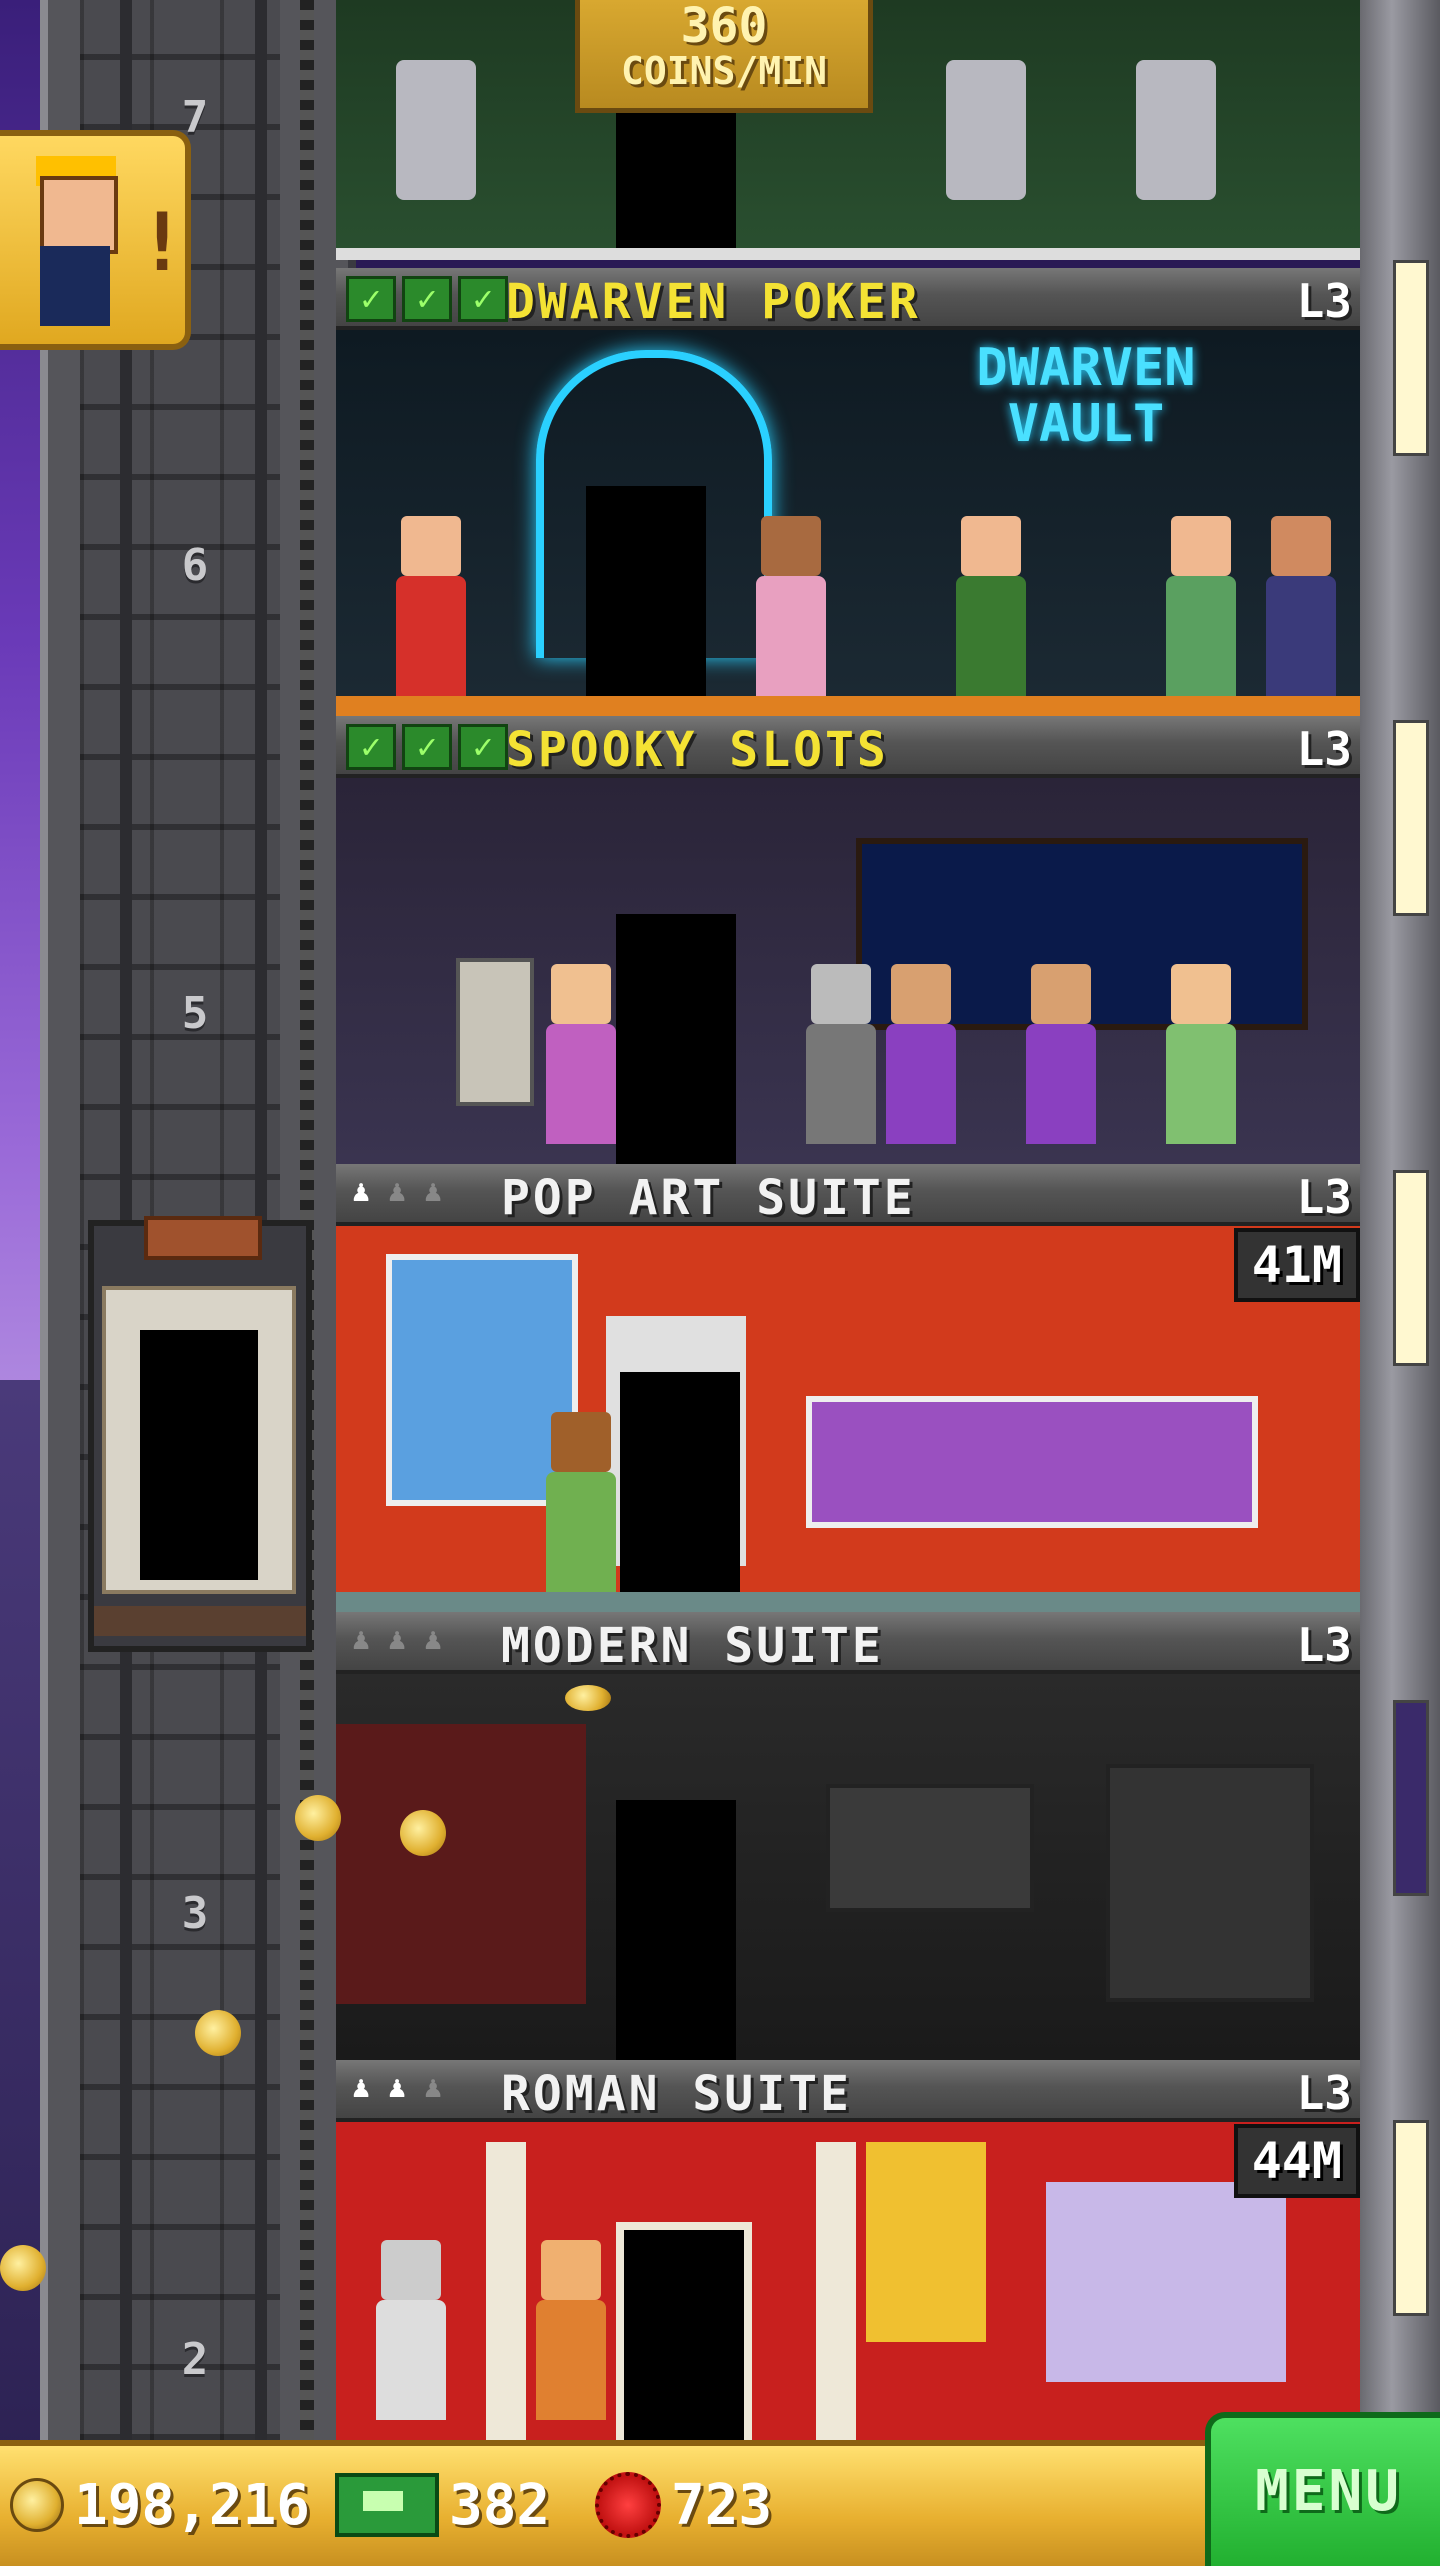 Image resolution: width=1440 pixels, height=2566 pixels. I want to click on floor-header: ♟ ♟ ♟ ROMAN SUITE L3, so click(848, 2091).